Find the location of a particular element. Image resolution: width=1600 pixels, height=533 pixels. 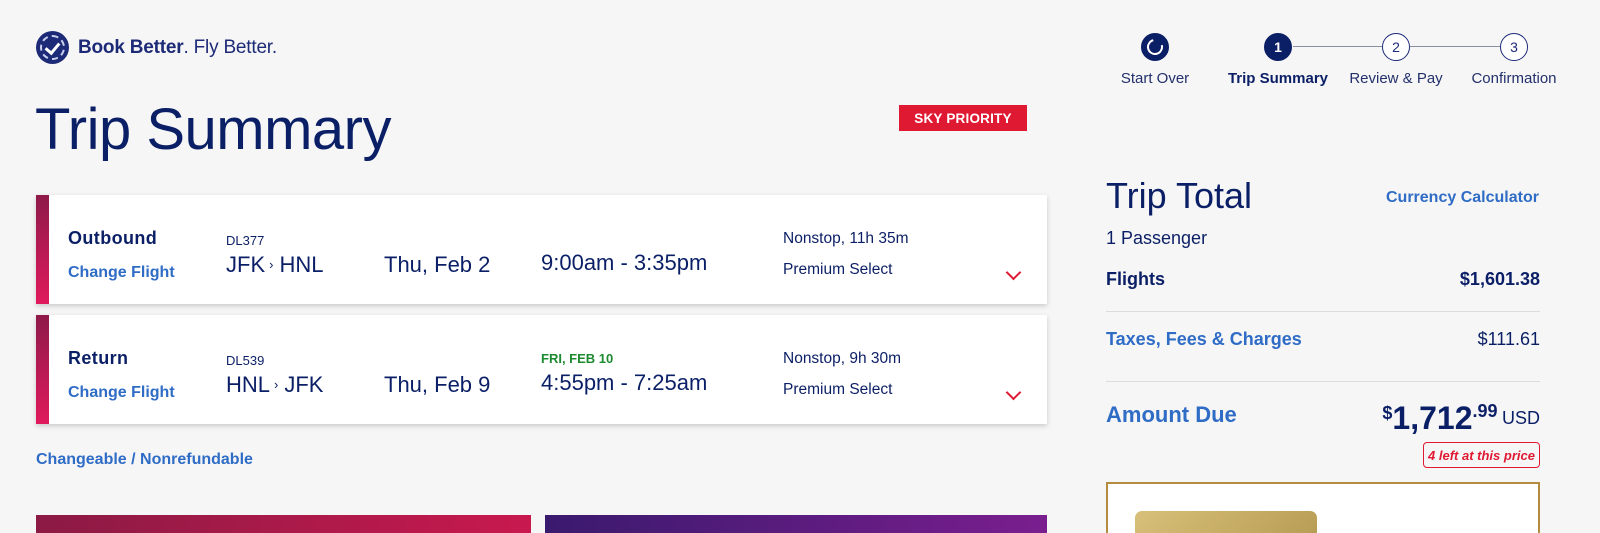

start-over-label: Start Over is located at coordinates (1155, 78).